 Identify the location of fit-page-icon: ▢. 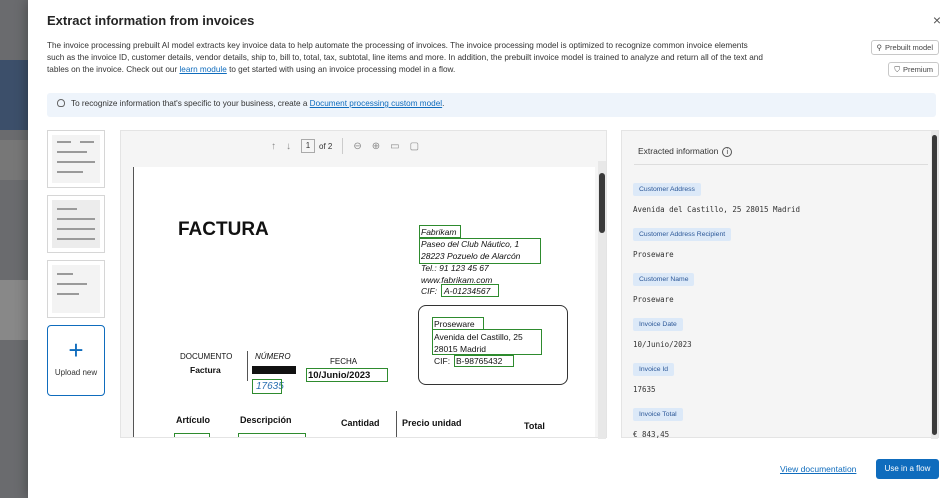
(414, 146).